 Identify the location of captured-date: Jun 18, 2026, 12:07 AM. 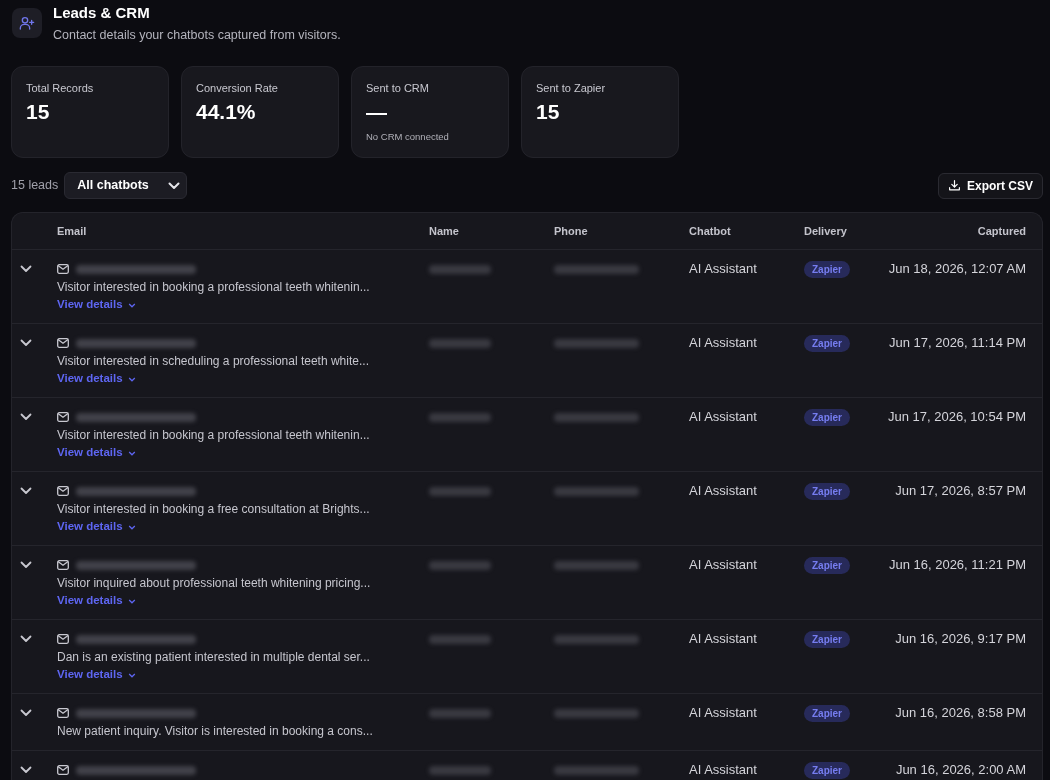
(957, 269).